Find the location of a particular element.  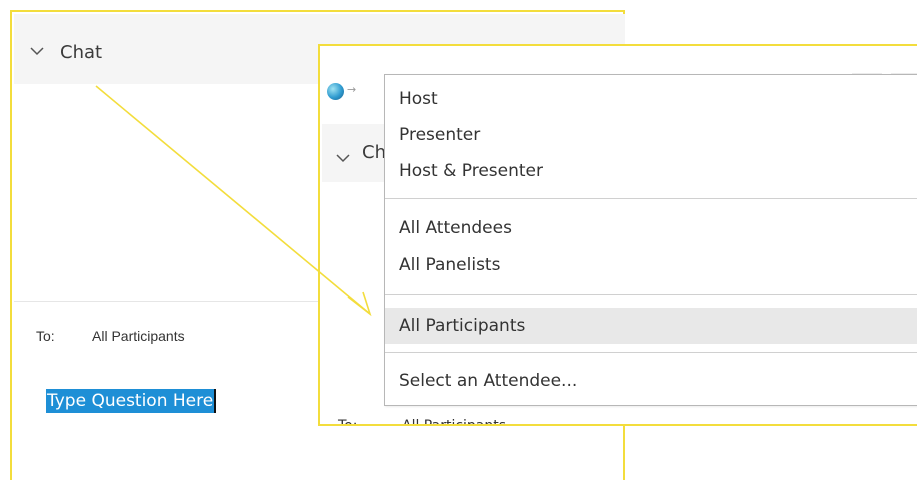

message-input: Type Question Here is located at coordinates (131, 401).